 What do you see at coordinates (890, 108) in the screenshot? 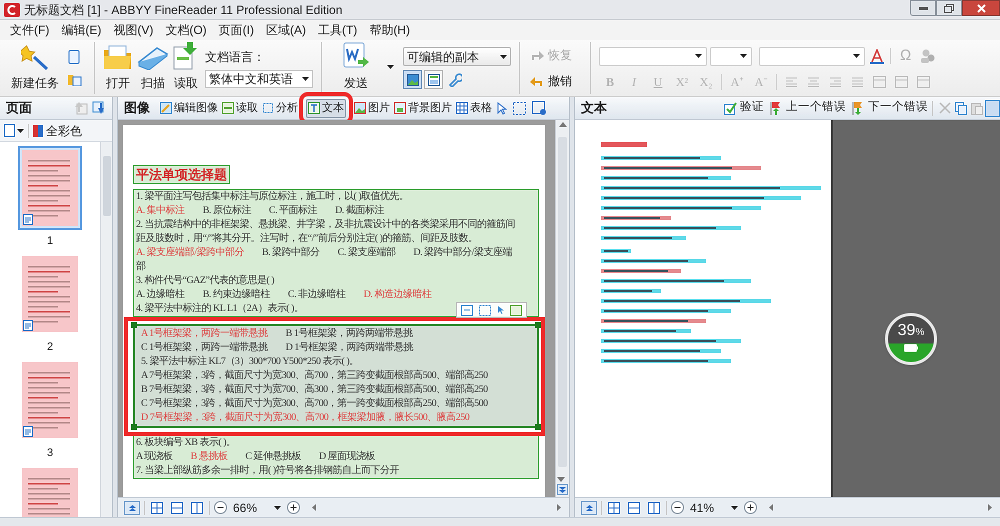
I see `text-tool-button: 下一个错误` at bounding box center [890, 108].